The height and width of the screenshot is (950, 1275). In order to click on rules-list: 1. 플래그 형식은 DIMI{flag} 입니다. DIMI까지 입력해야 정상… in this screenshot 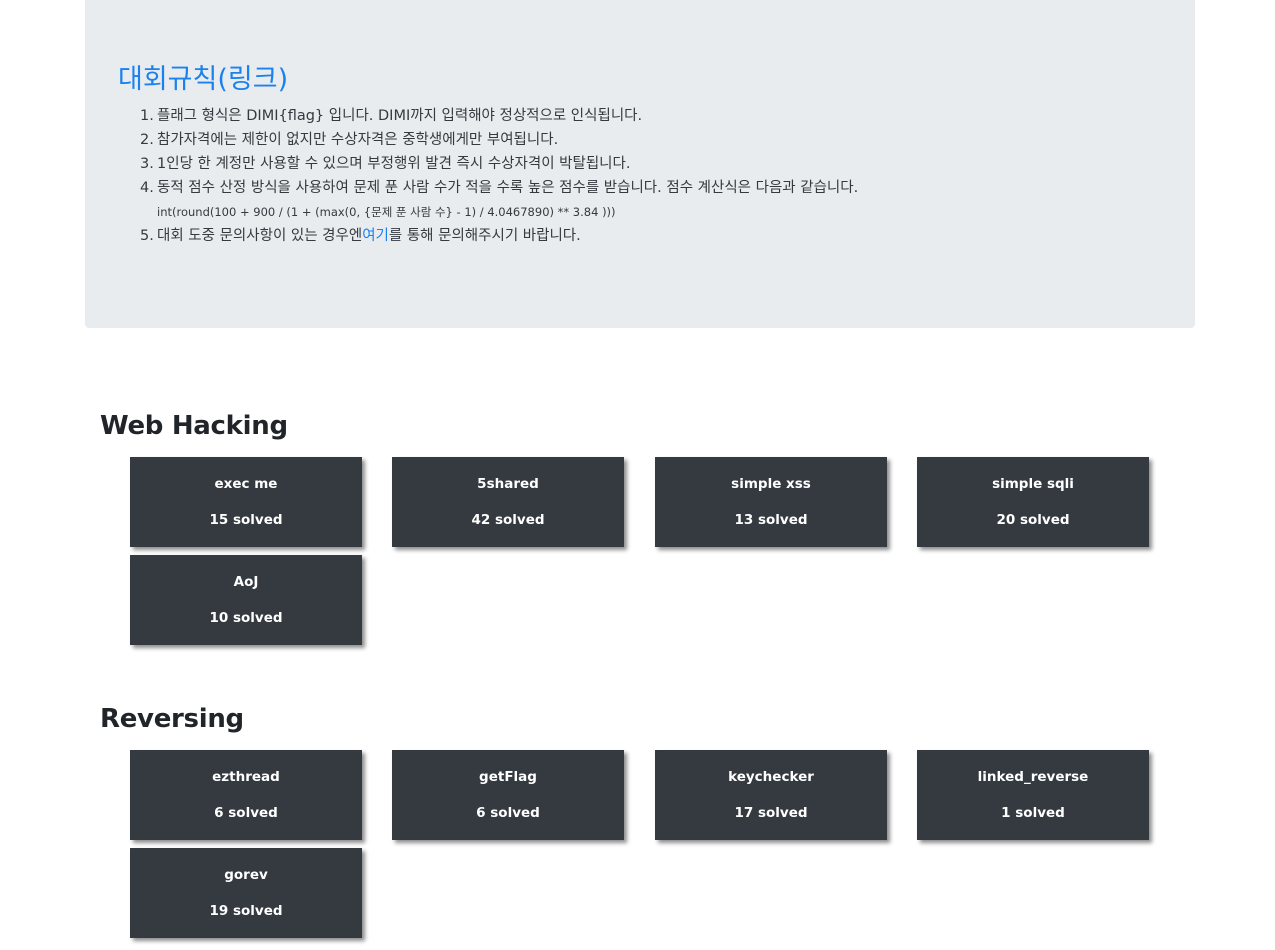, I will do `click(499, 176)`.